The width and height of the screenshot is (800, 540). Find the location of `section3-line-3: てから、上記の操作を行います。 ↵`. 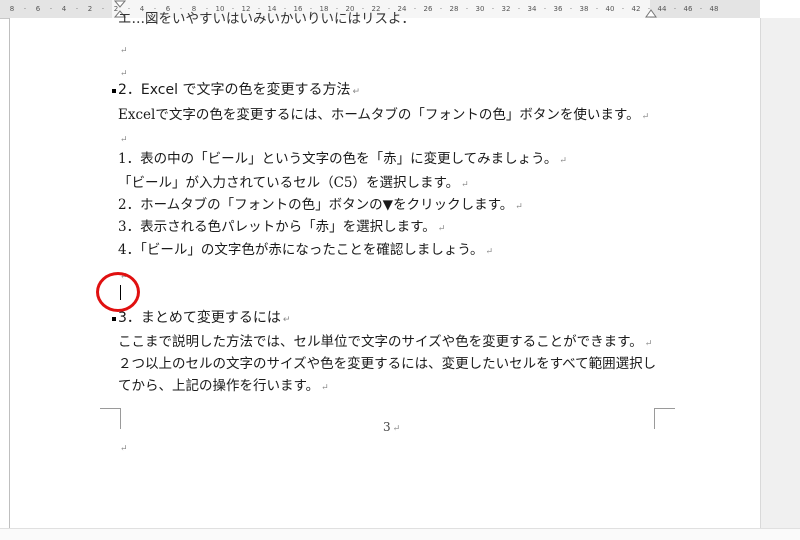

section3-line-3: てから、上記の操作を行います。 ↵ is located at coordinates (223, 386).